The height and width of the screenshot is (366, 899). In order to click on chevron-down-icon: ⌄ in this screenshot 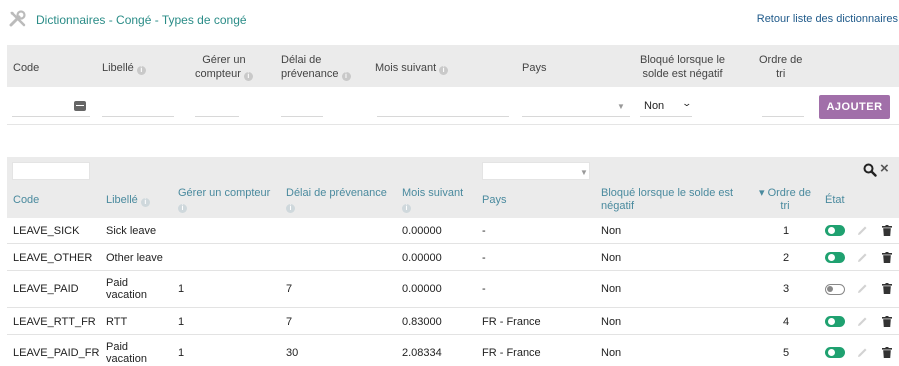, I will do `click(687, 103)`.